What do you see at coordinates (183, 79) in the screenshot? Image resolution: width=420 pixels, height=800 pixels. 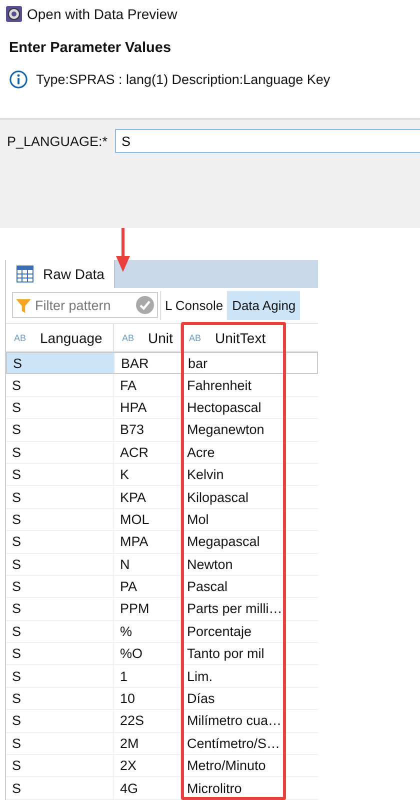 I see `info-text: Type:SPRAS : lang(1) Description:Language Key` at bounding box center [183, 79].